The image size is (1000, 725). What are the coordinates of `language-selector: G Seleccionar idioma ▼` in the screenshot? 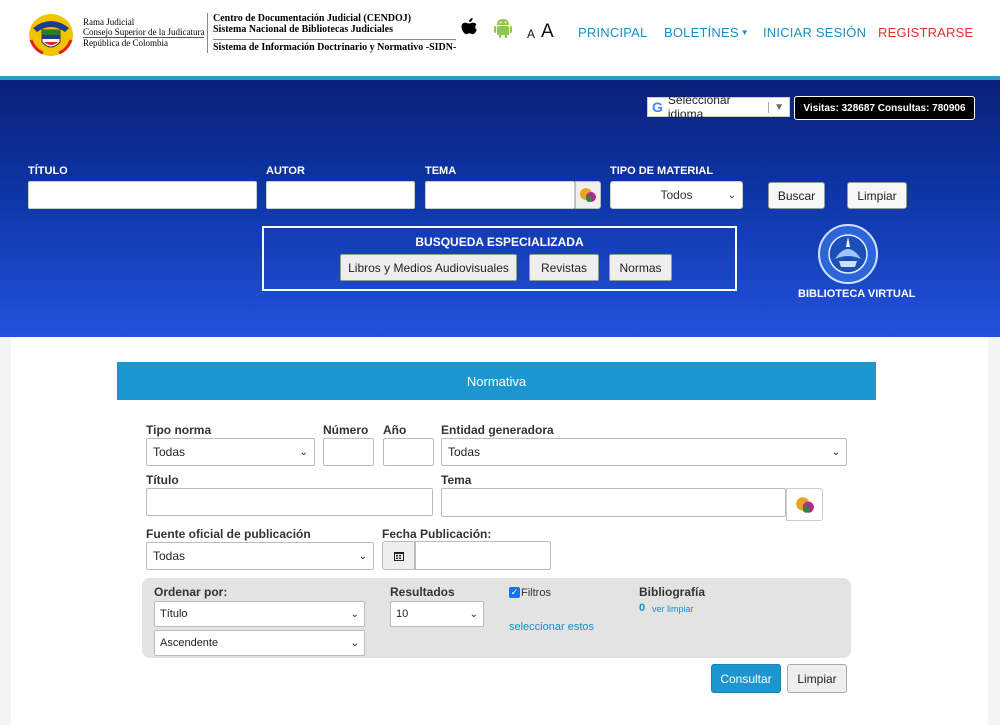 It's located at (718, 107).